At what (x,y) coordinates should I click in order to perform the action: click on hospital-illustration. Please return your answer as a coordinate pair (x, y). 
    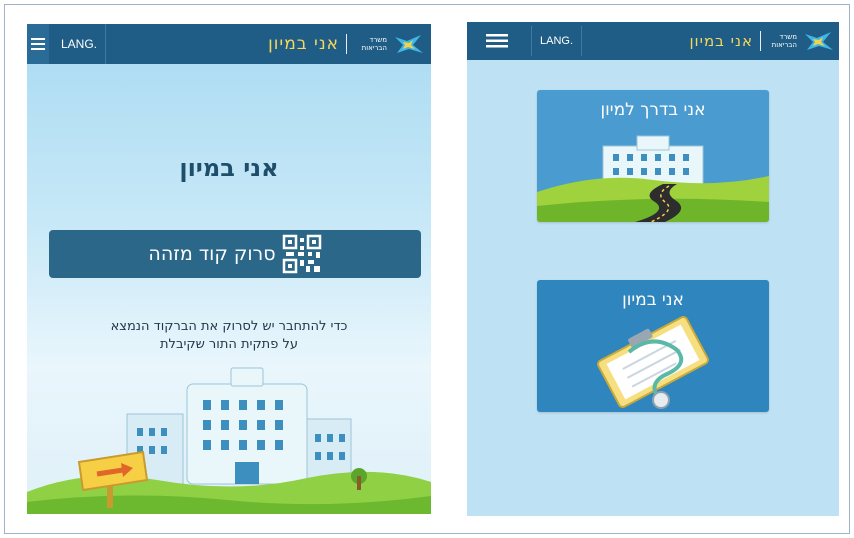
    Looking at the image, I should click on (229, 440).